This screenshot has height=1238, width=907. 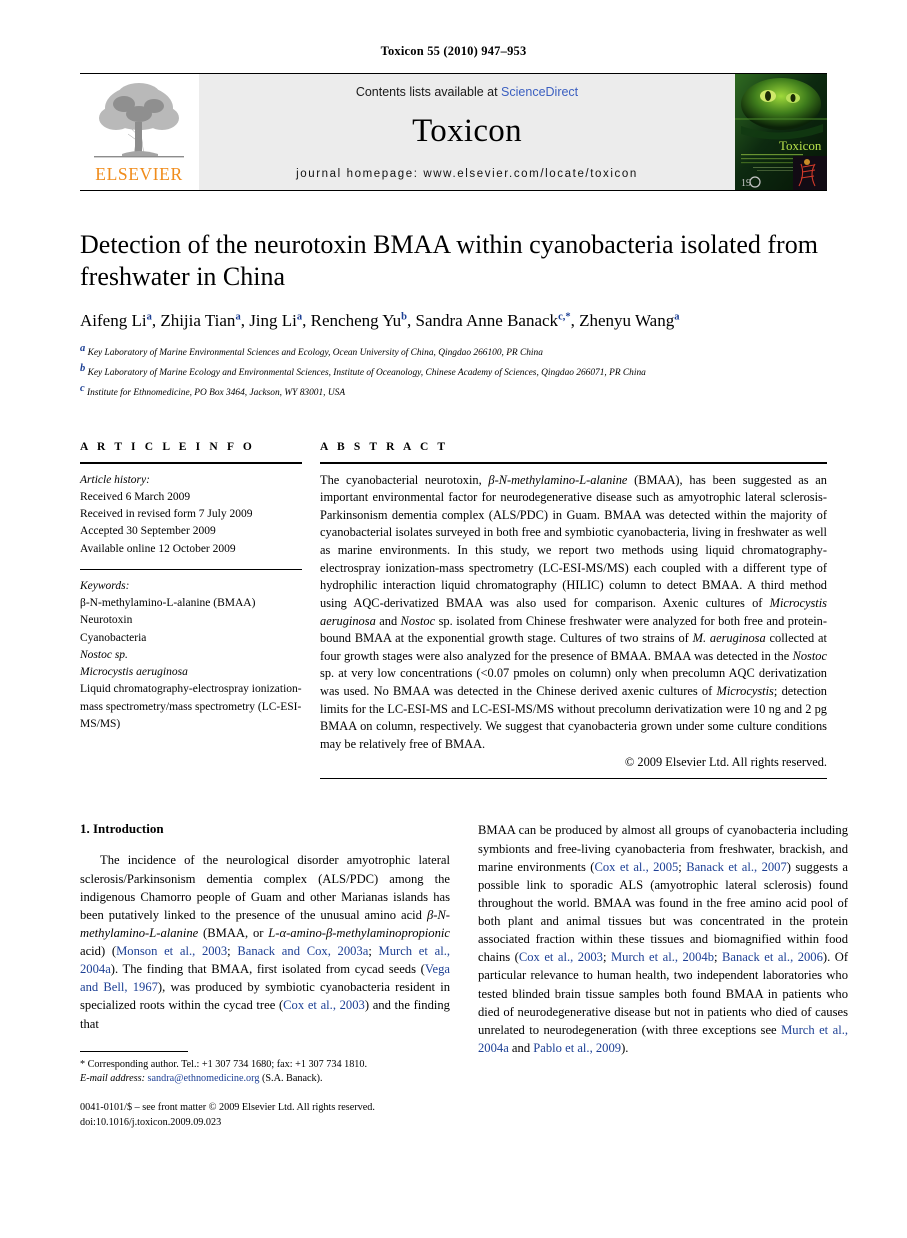 What do you see at coordinates (191, 672) in the screenshot?
I see `keyword-item: Microcystis aeruginosa` at bounding box center [191, 672].